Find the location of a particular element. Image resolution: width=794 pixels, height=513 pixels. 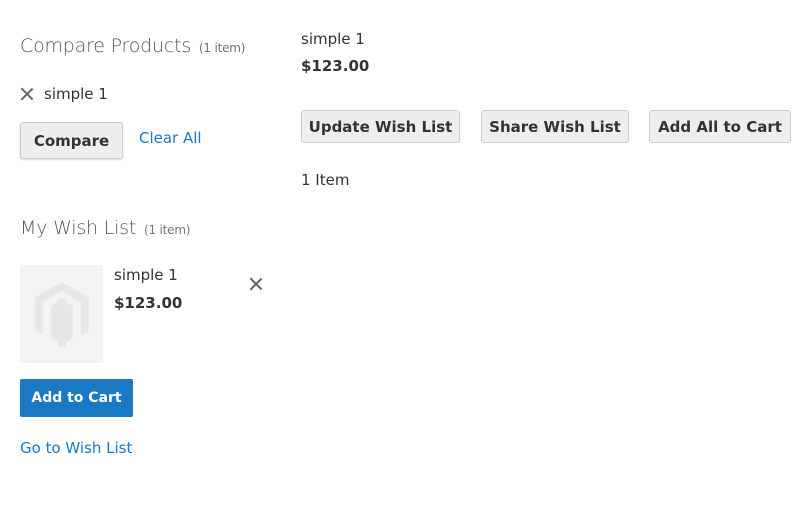

wish-list-heading: My Wish List is located at coordinates (78, 228).